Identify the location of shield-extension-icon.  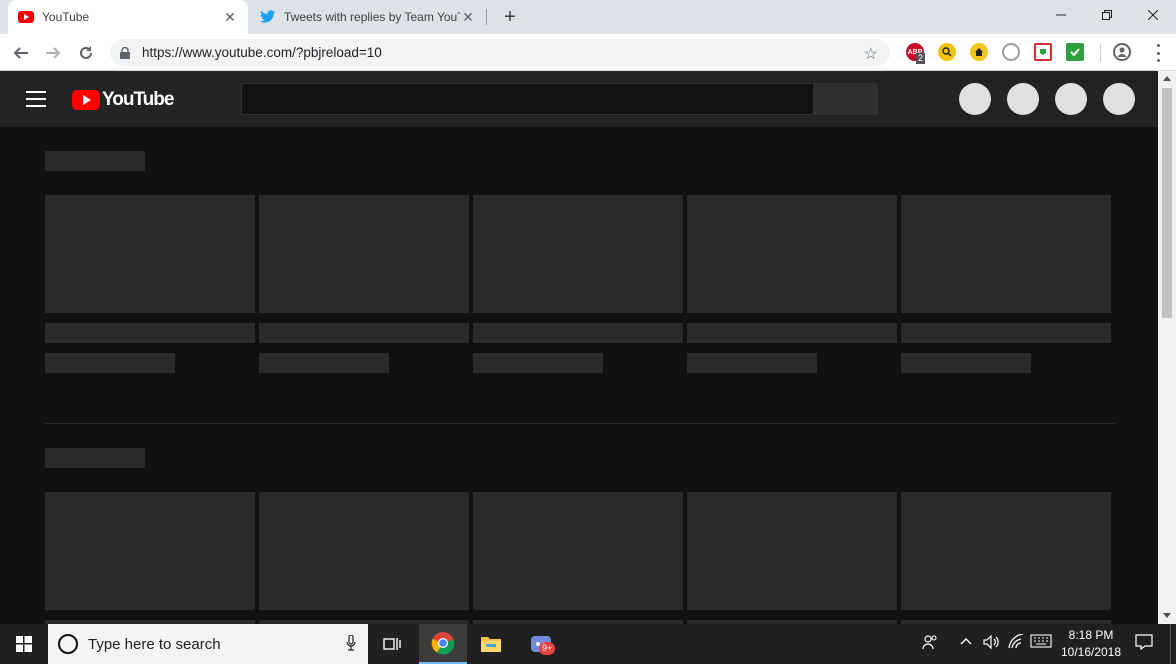
(1043, 52).